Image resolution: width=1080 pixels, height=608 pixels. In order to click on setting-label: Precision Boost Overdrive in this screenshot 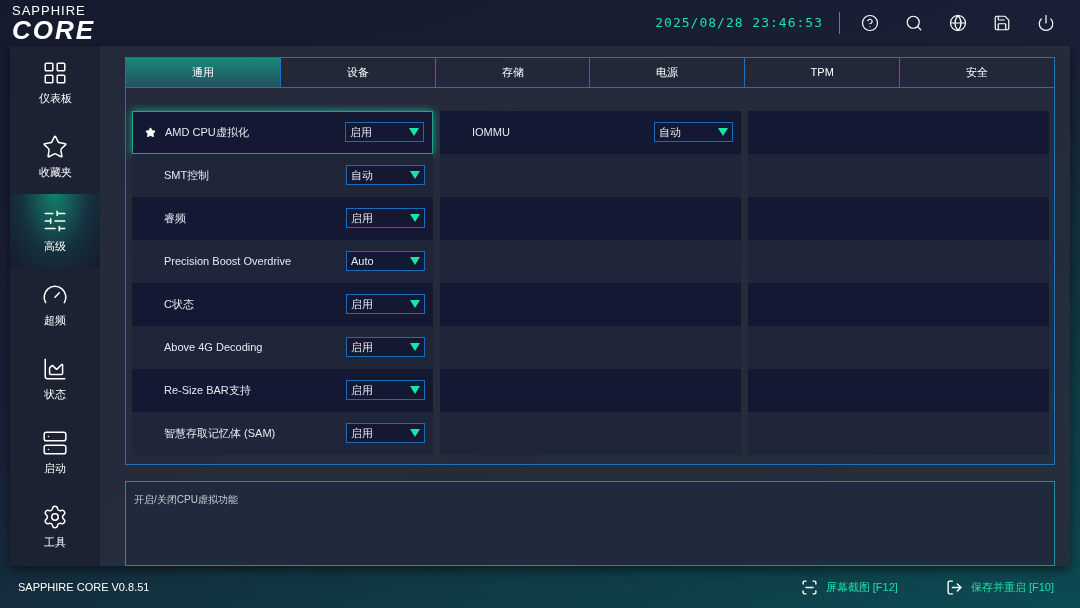, I will do `click(228, 261)`.